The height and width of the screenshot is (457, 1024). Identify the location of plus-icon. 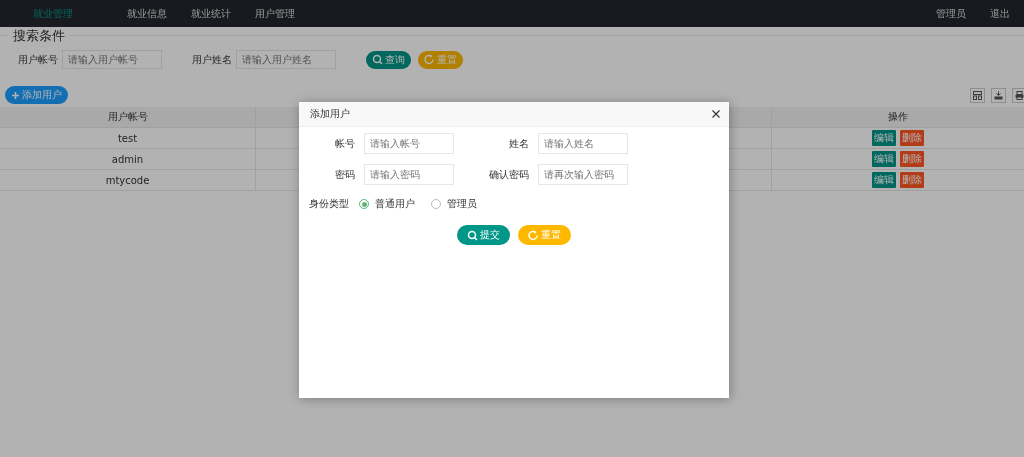
(15, 95).